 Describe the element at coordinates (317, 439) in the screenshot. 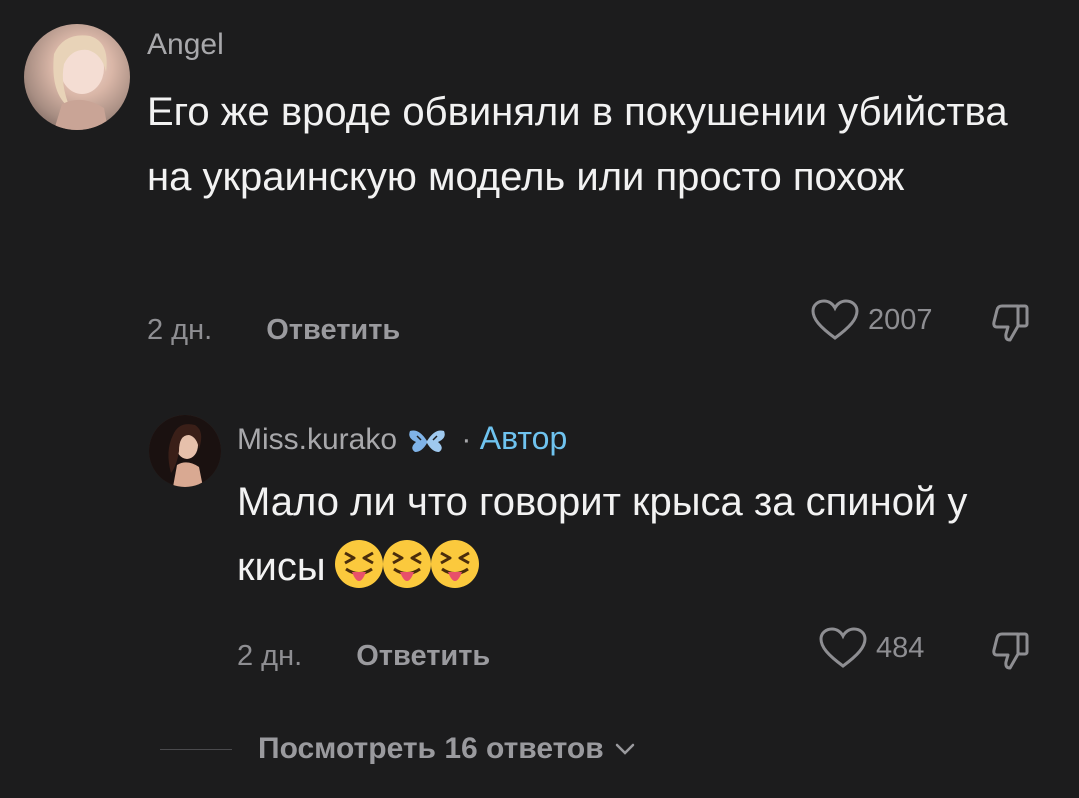

I see `username: Miss.kurako` at that location.